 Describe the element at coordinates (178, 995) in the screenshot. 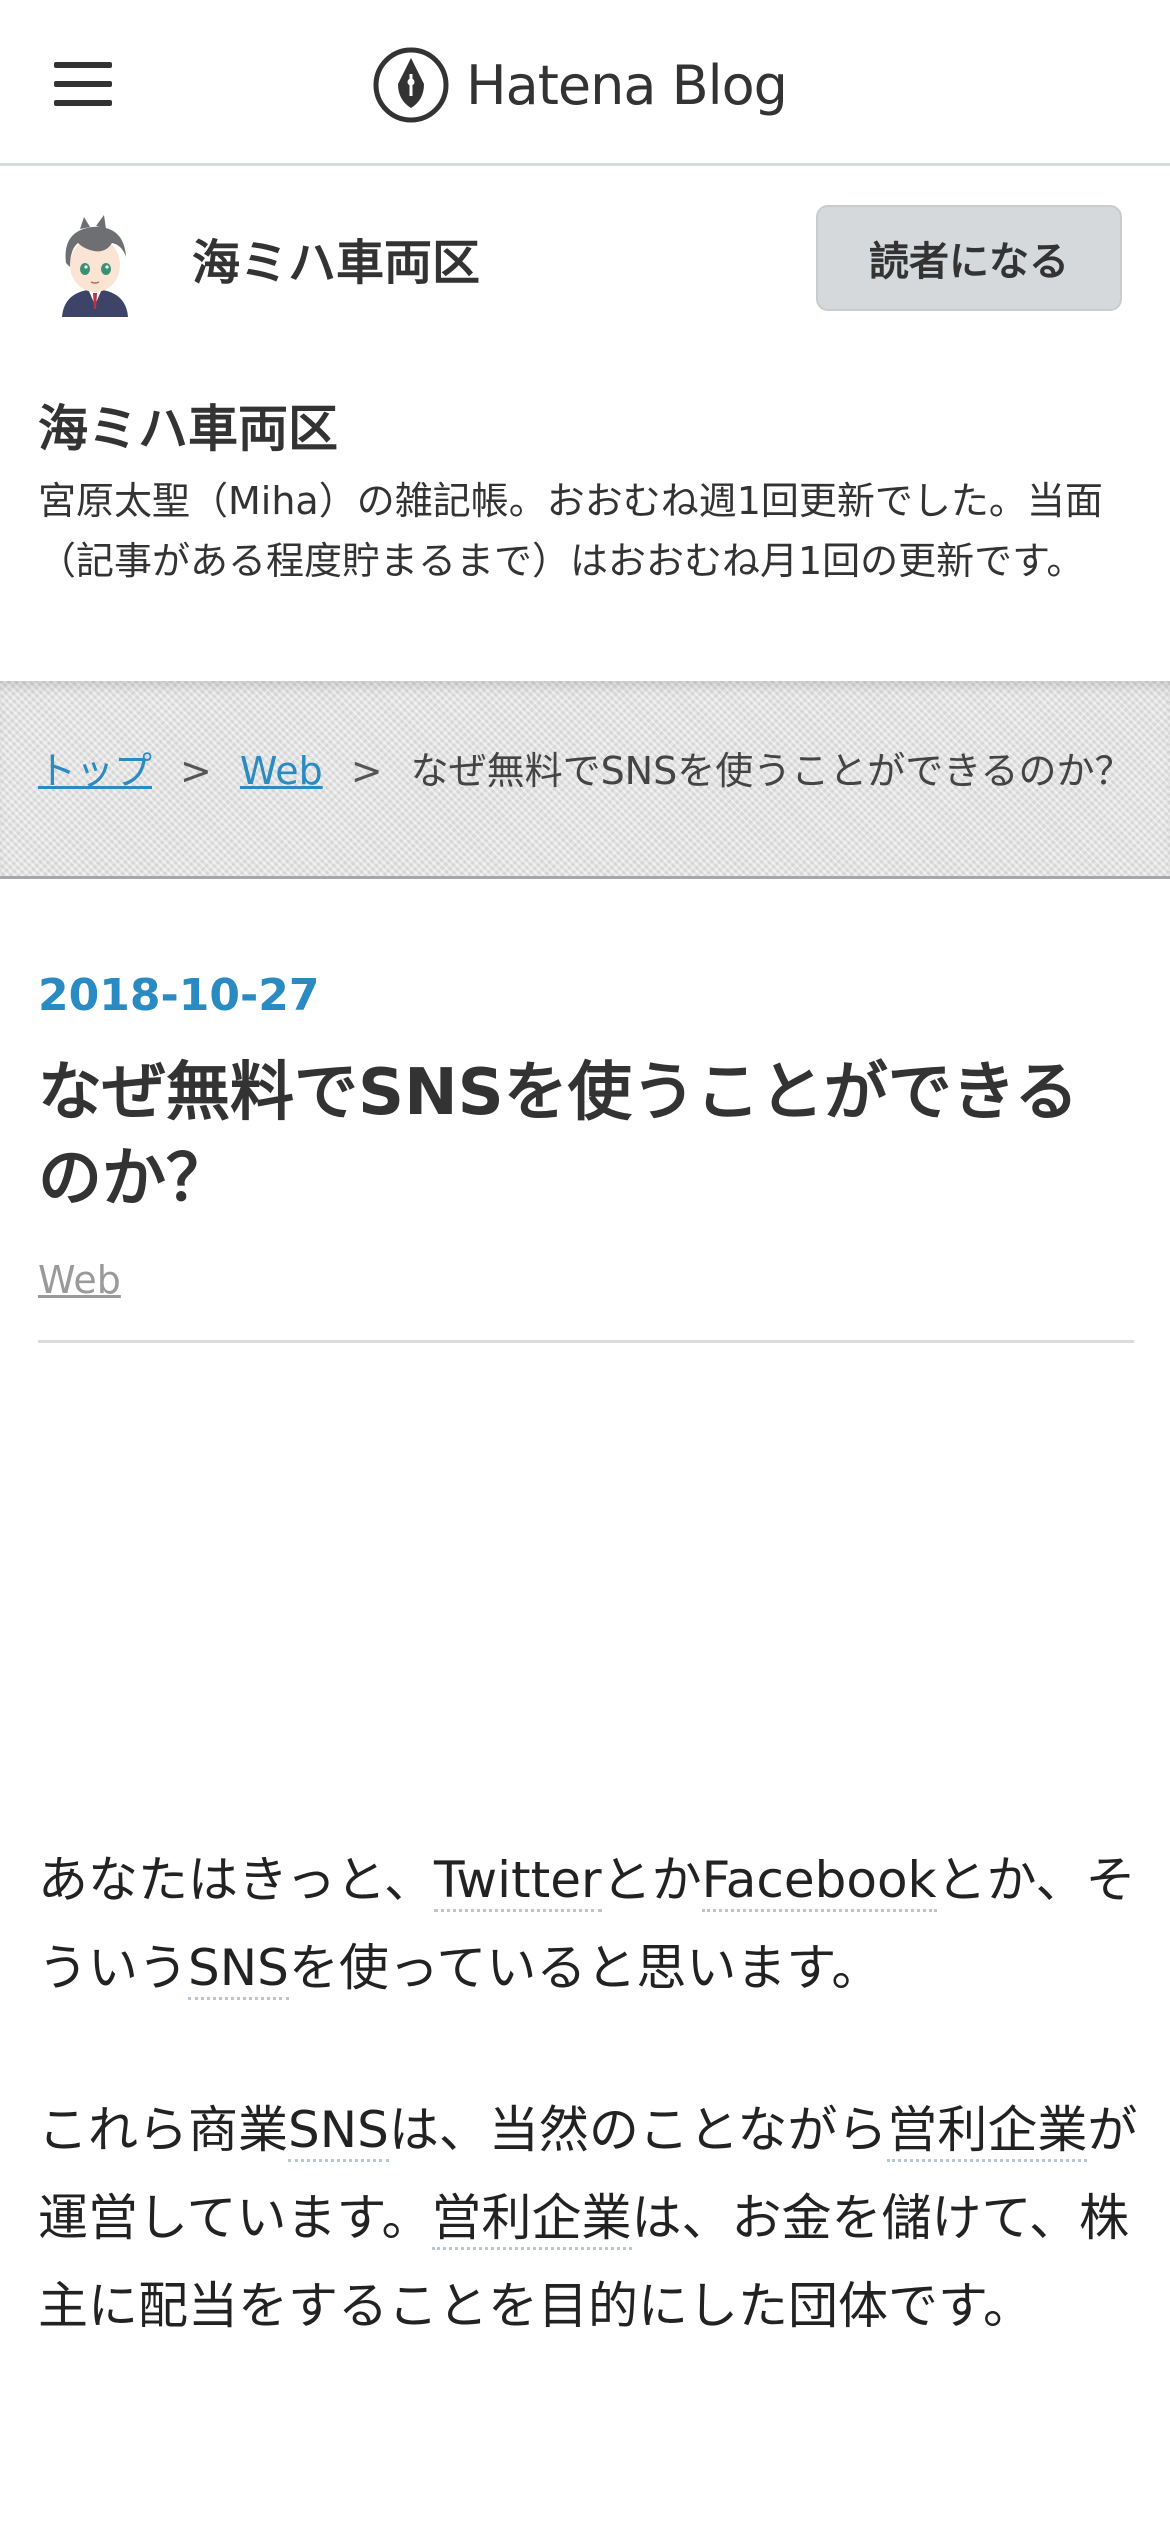

I see `article-date: 2018-10-27` at that location.